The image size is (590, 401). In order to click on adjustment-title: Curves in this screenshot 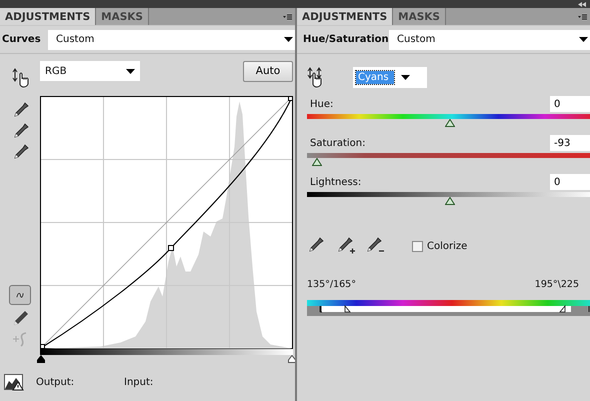, I will do `click(22, 39)`.